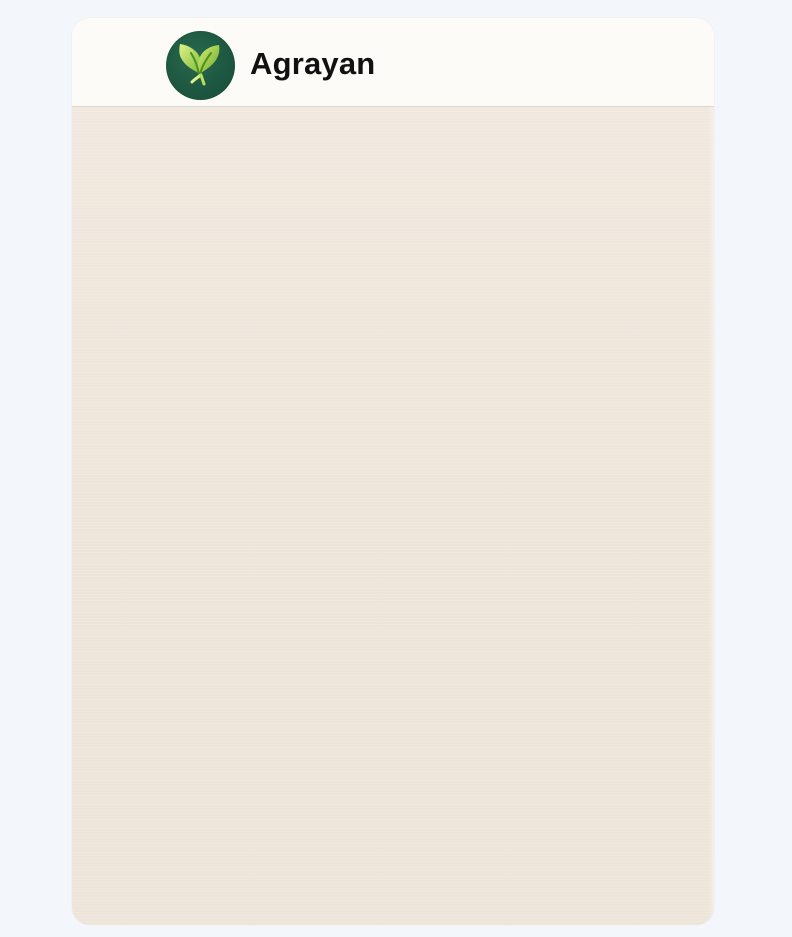 Image resolution: width=792 pixels, height=937 pixels. Describe the element at coordinates (313, 63) in the screenshot. I see `brand-name: Agrayan` at that location.